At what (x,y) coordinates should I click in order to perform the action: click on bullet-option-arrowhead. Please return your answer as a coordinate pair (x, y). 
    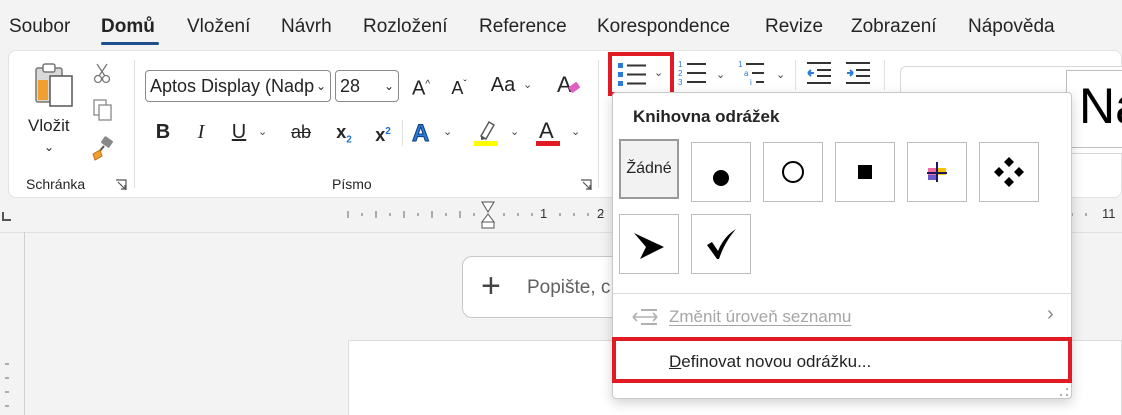
    Looking at the image, I should click on (649, 244).